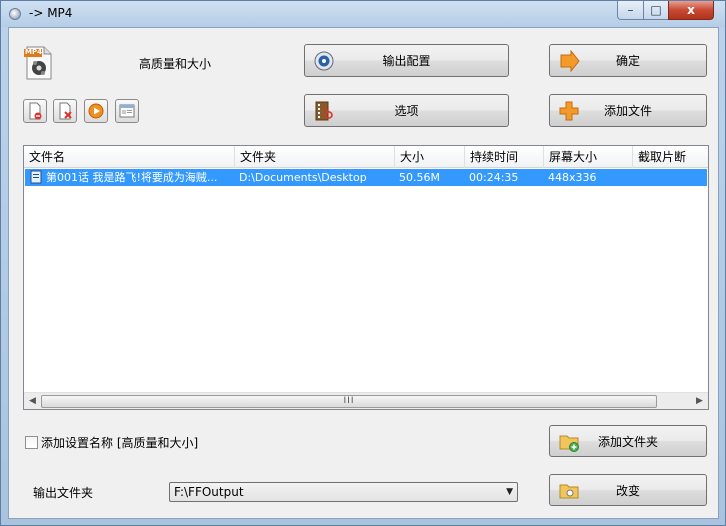  Describe the element at coordinates (699, 401) in the screenshot. I see `scroll-right-arrow-icon: ▶` at that location.